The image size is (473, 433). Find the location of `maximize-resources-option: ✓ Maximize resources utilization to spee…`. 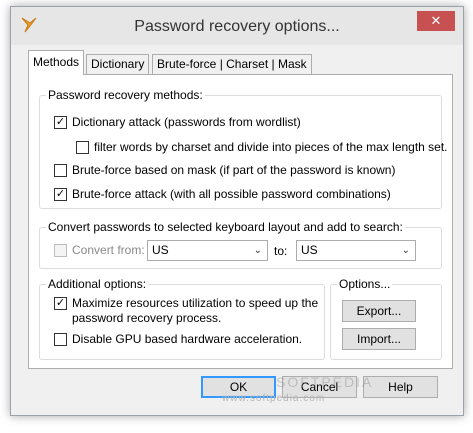

maximize-resources-option: ✓ Maximize resources utilization to spee… is located at coordinates (186, 311).